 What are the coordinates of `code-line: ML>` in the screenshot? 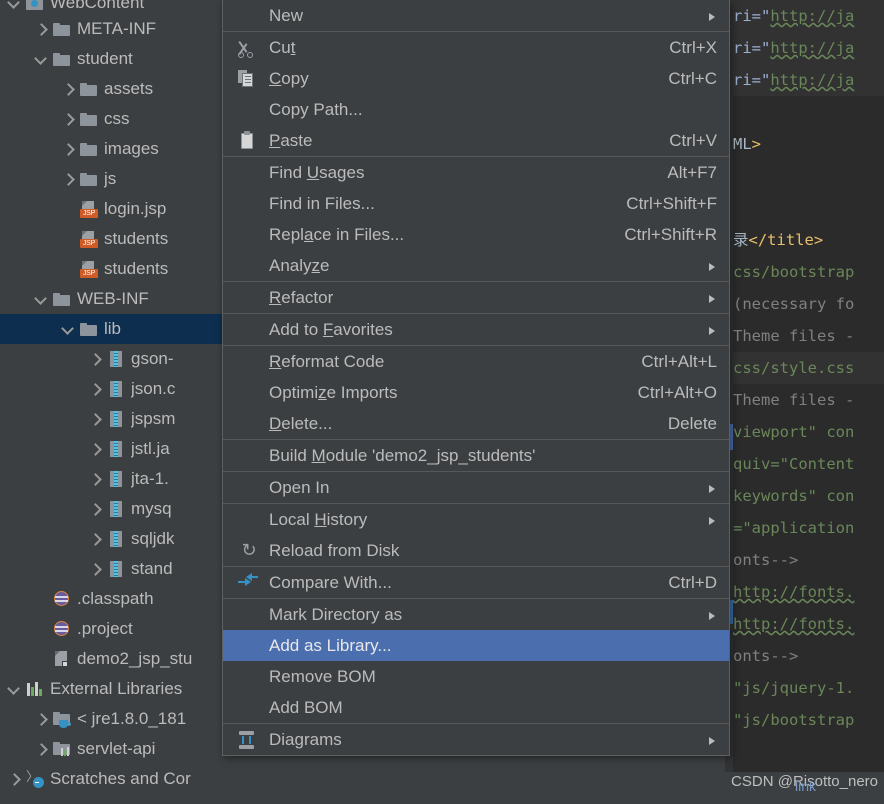 It's located at (808, 144).